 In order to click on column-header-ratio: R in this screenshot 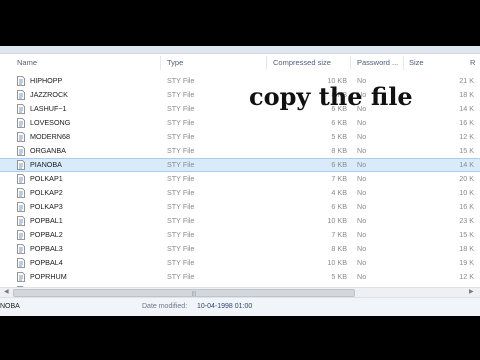, I will do `click(472, 62)`.